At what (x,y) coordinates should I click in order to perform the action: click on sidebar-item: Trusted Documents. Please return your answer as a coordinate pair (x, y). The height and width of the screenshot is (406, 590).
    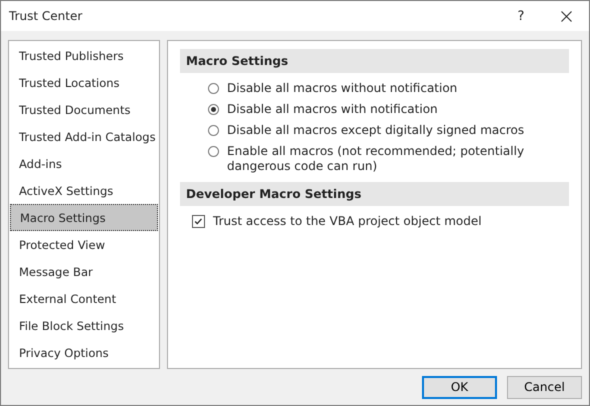
    Looking at the image, I should click on (84, 109).